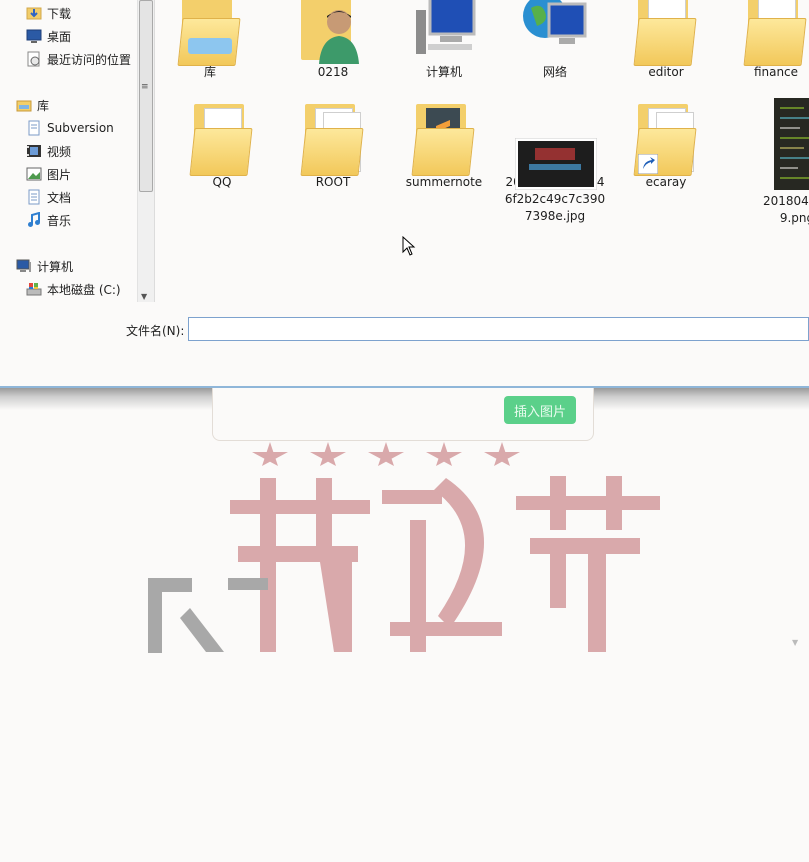 The image size is (809, 862). What do you see at coordinates (443, 72) in the screenshot?
I see `file-item-label: 计算机` at bounding box center [443, 72].